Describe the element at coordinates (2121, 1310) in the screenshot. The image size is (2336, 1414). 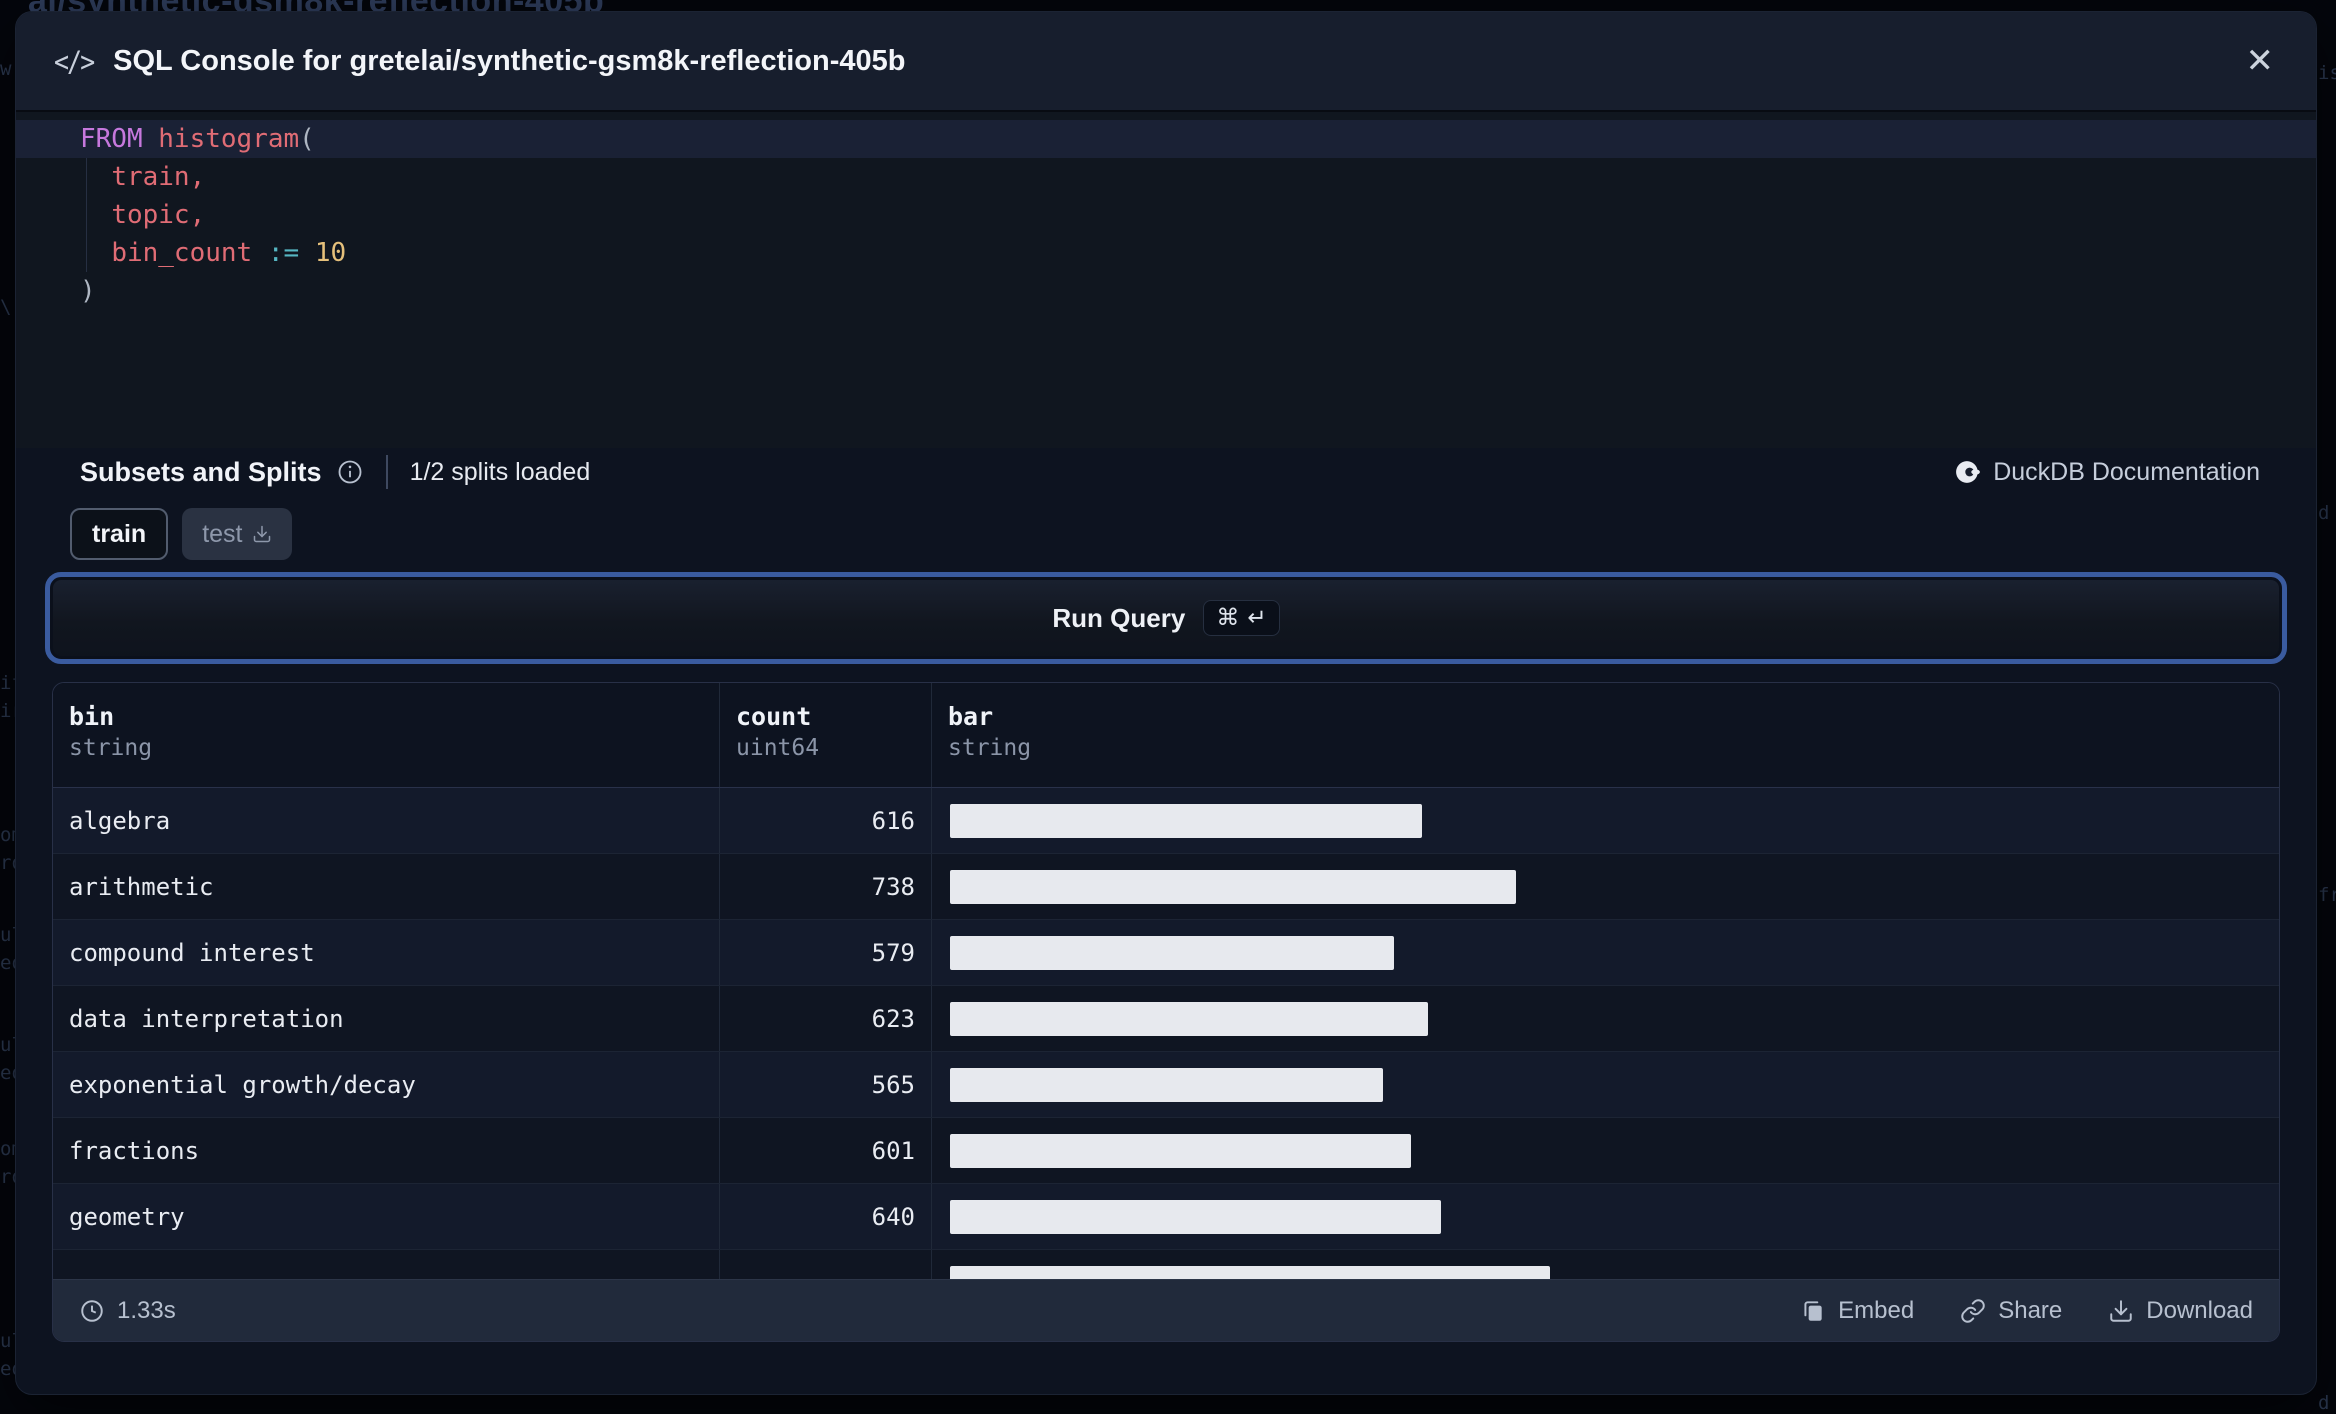
I see `download-icon` at that location.